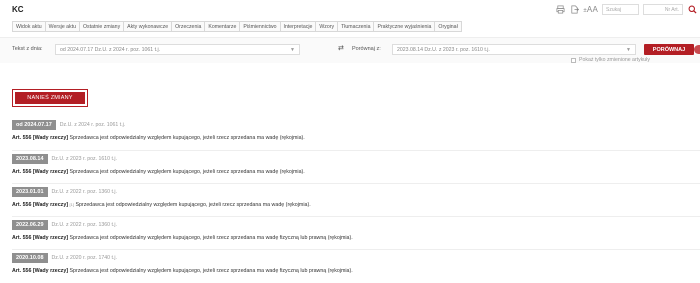 The height and width of the screenshot is (283, 700). Describe the element at coordinates (222, 26) in the screenshot. I see `tab-komentarze: Komentarze` at that location.